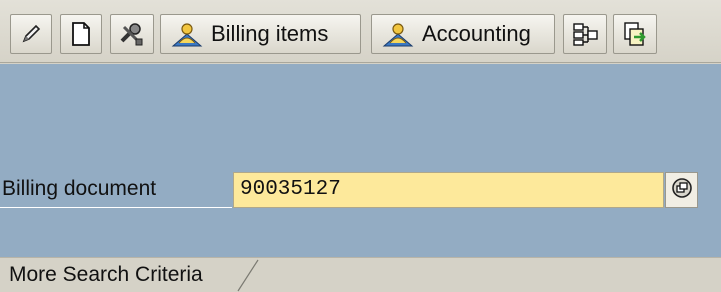 The height and width of the screenshot is (292, 721). I want to click on value-help-button, so click(681, 190).